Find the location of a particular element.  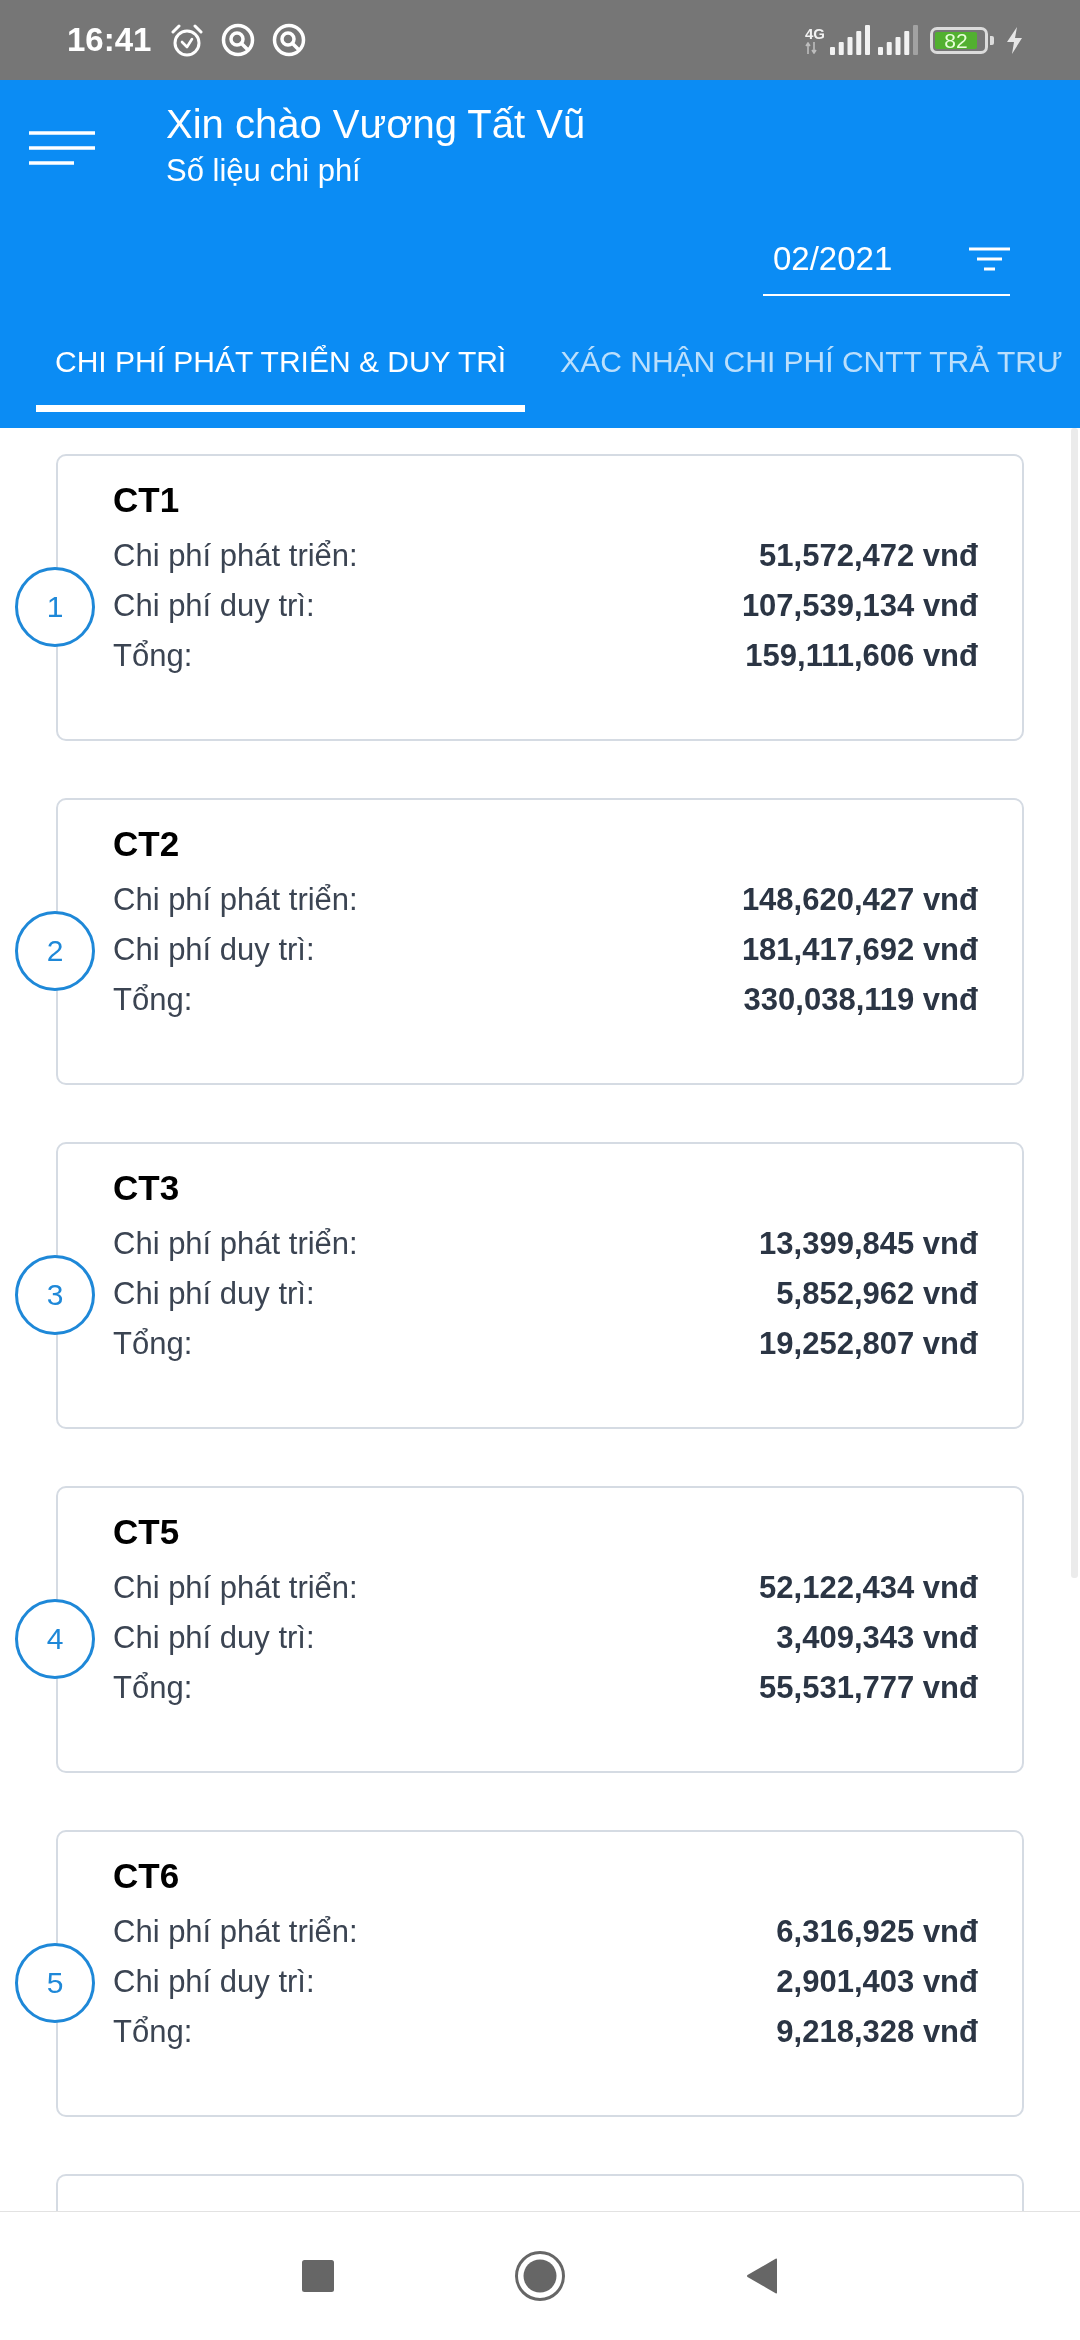

card-title: CT2 is located at coordinates (147, 844).